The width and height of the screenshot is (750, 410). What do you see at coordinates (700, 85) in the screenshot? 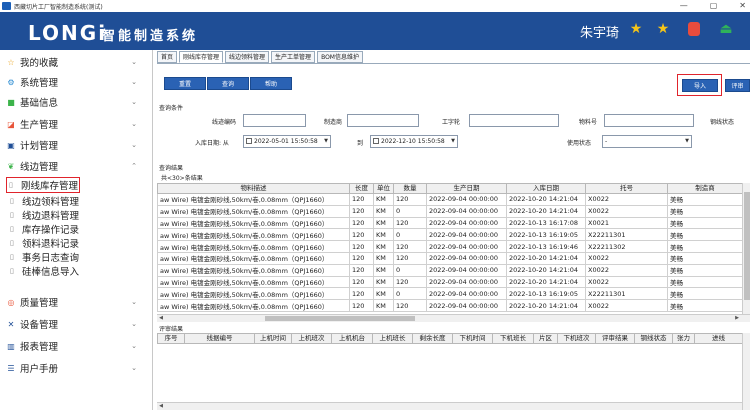
I see `import-button: 导入` at bounding box center [700, 85].